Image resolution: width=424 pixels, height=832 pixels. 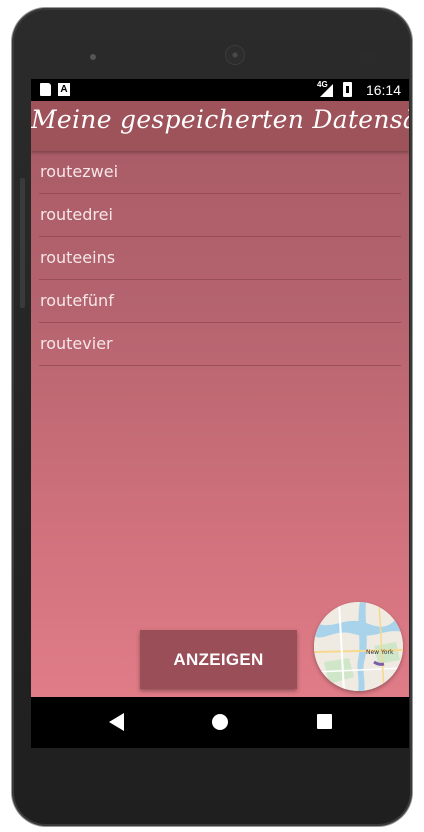 What do you see at coordinates (380, 652) in the screenshot?
I see `map-city-label: New York` at bounding box center [380, 652].